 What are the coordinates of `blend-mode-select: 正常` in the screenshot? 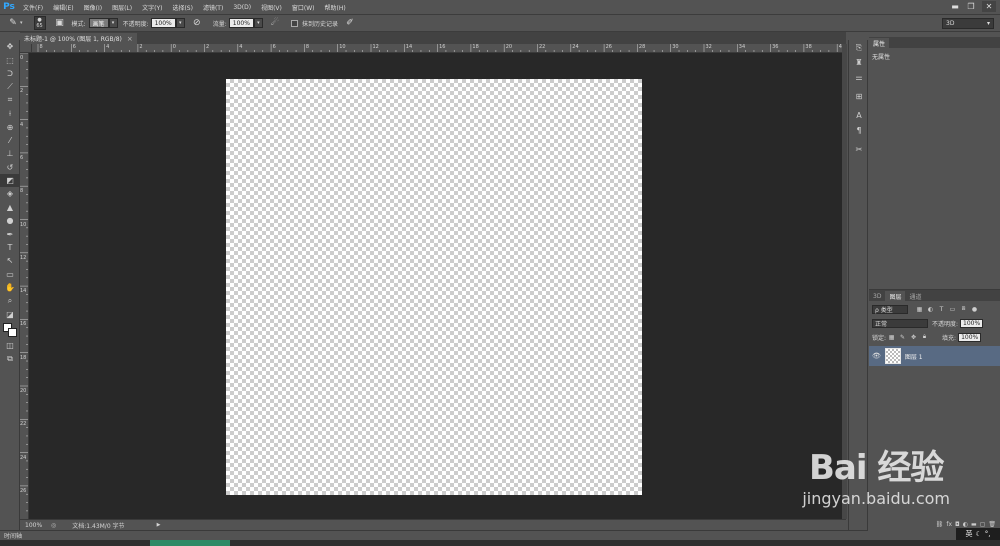 It's located at (900, 323).